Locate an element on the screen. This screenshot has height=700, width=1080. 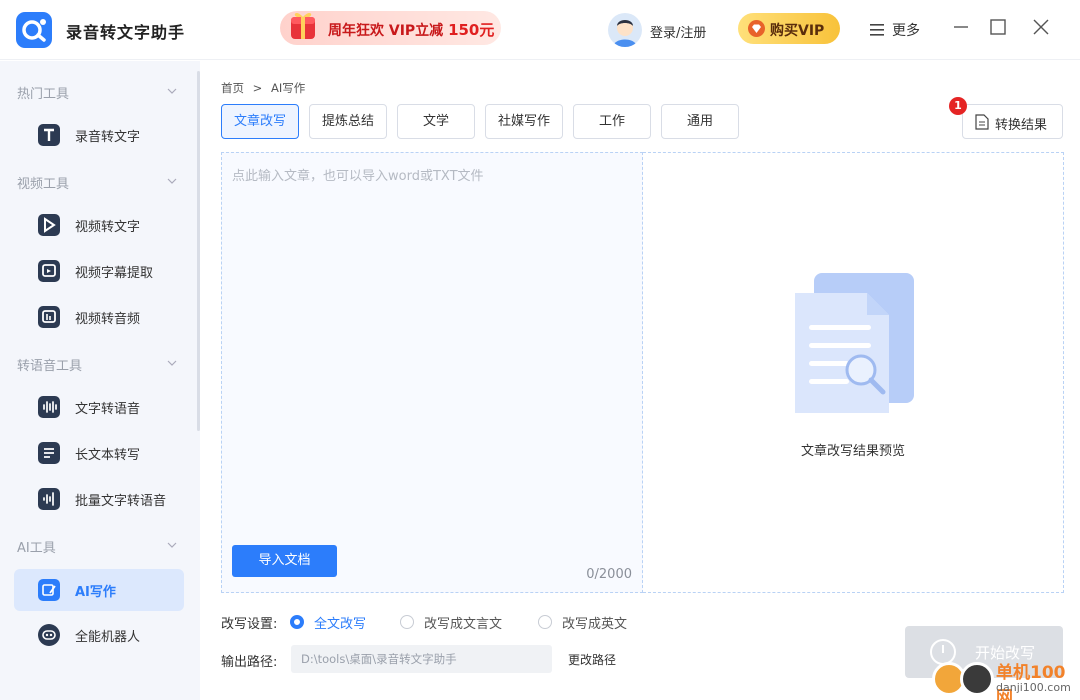
conversion-results-label: 转换结果 is located at coordinates (1021, 125).